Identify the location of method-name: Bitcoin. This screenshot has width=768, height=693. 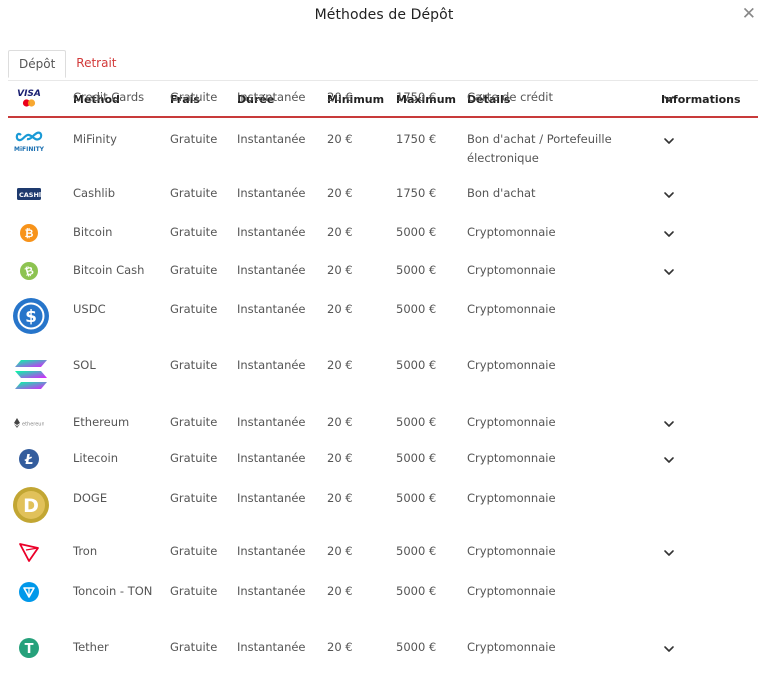
(93, 232).